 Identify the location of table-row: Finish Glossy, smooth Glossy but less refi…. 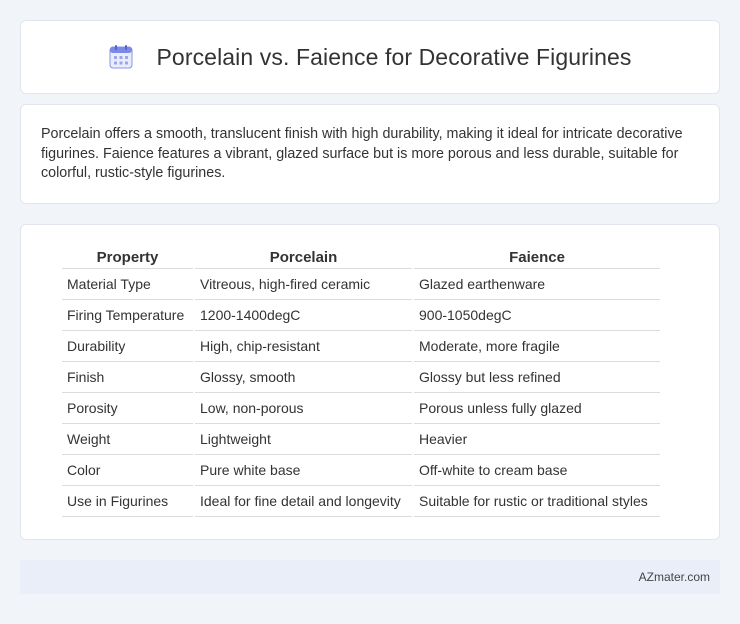
(361, 377).